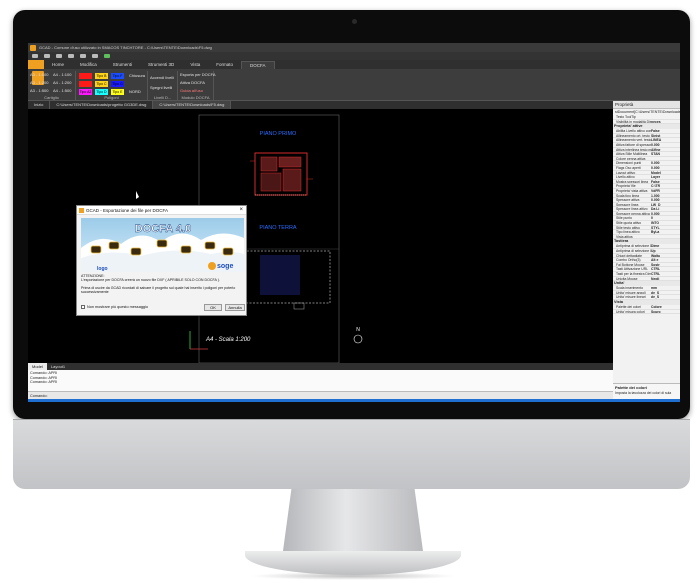 The width and height of the screenshot is (697, 587). I want to click on property-value: C:\TR, so click(665, 186).